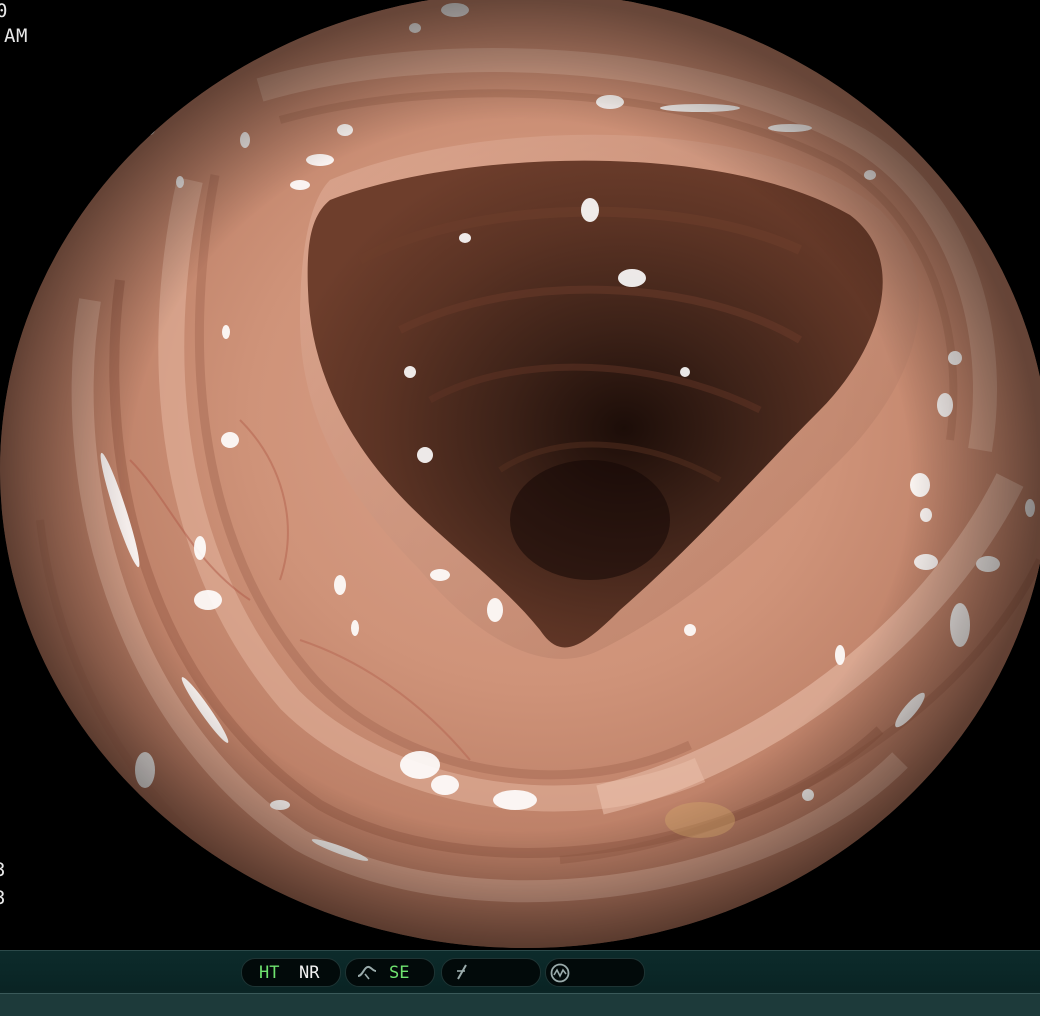  Describe the element at coordinates (291, 972) in the screenshot. I see `hd-nr-indicator: HT NR` at that location.